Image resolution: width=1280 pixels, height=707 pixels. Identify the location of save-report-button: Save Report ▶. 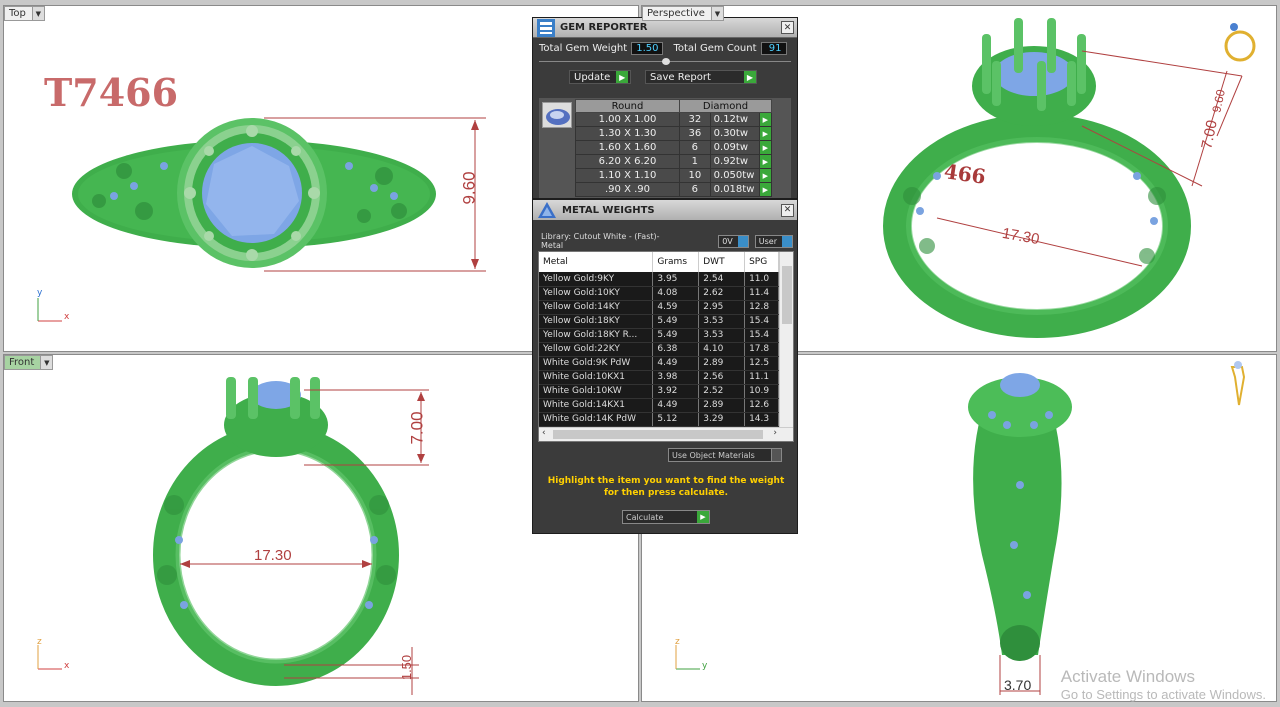
(701, 77).